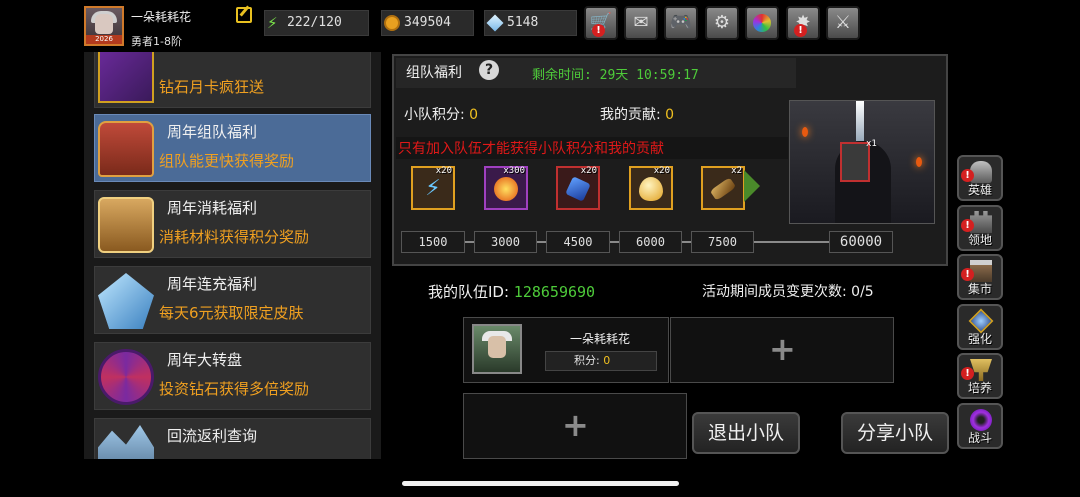 Image resolution: width=1080 pixels, height=497 pixels. I want to click on member-score-value: 0, so click(607, 360).